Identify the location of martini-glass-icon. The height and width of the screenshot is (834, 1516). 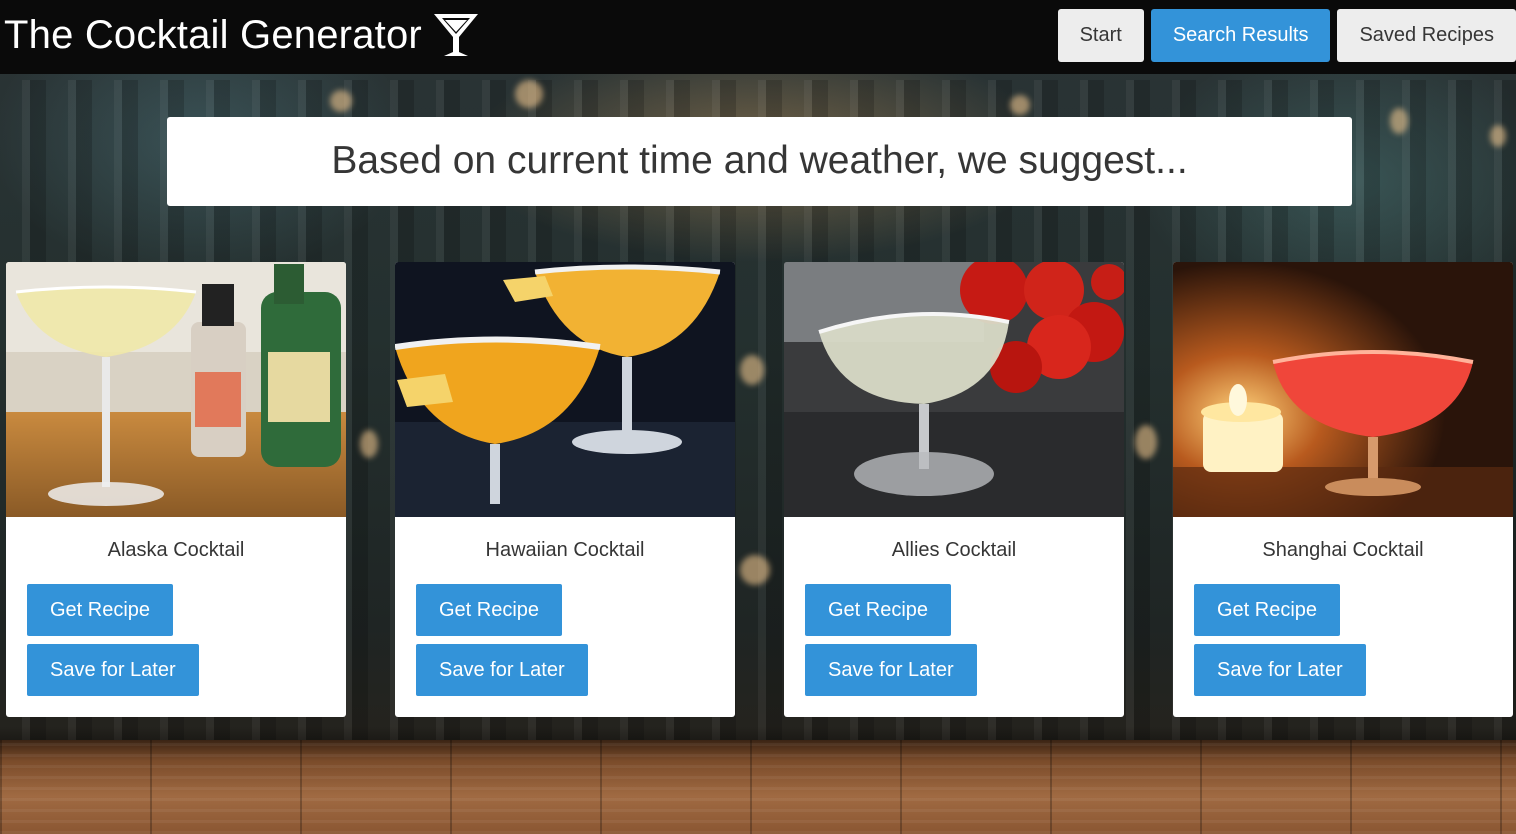
(456, 35).